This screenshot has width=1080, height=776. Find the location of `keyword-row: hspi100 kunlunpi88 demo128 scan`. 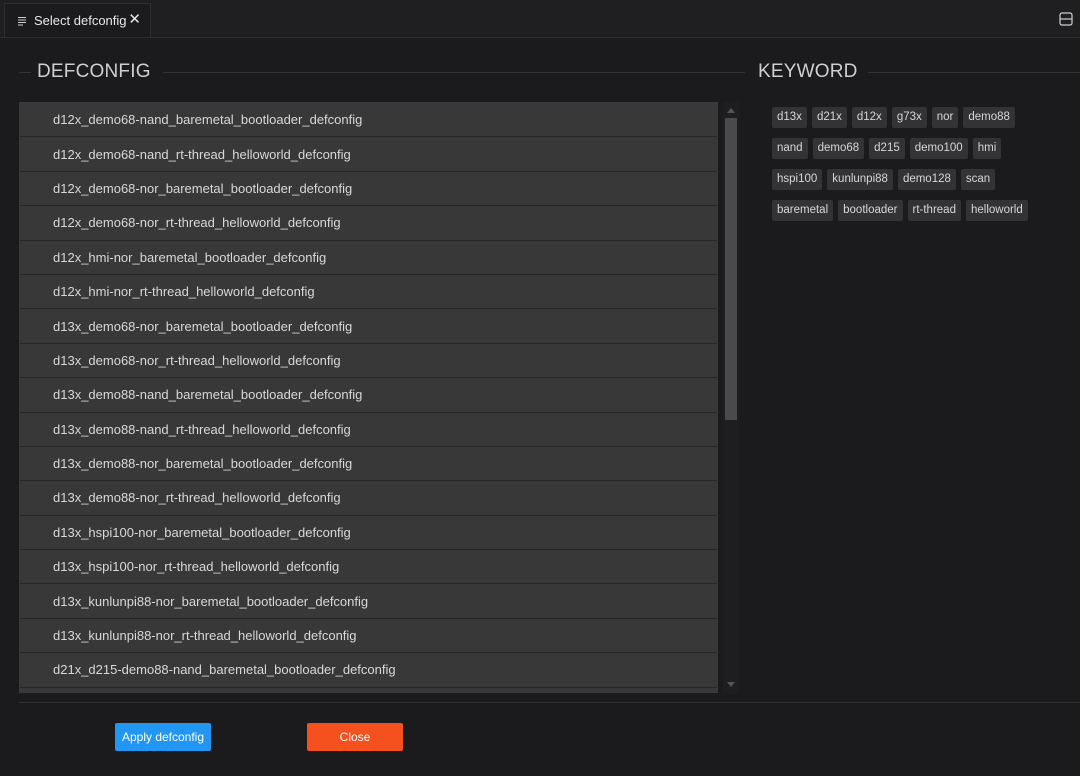

keyword-row: hspi100 kunlunpi88 demo128 scan is located at coordinates (922, 179).